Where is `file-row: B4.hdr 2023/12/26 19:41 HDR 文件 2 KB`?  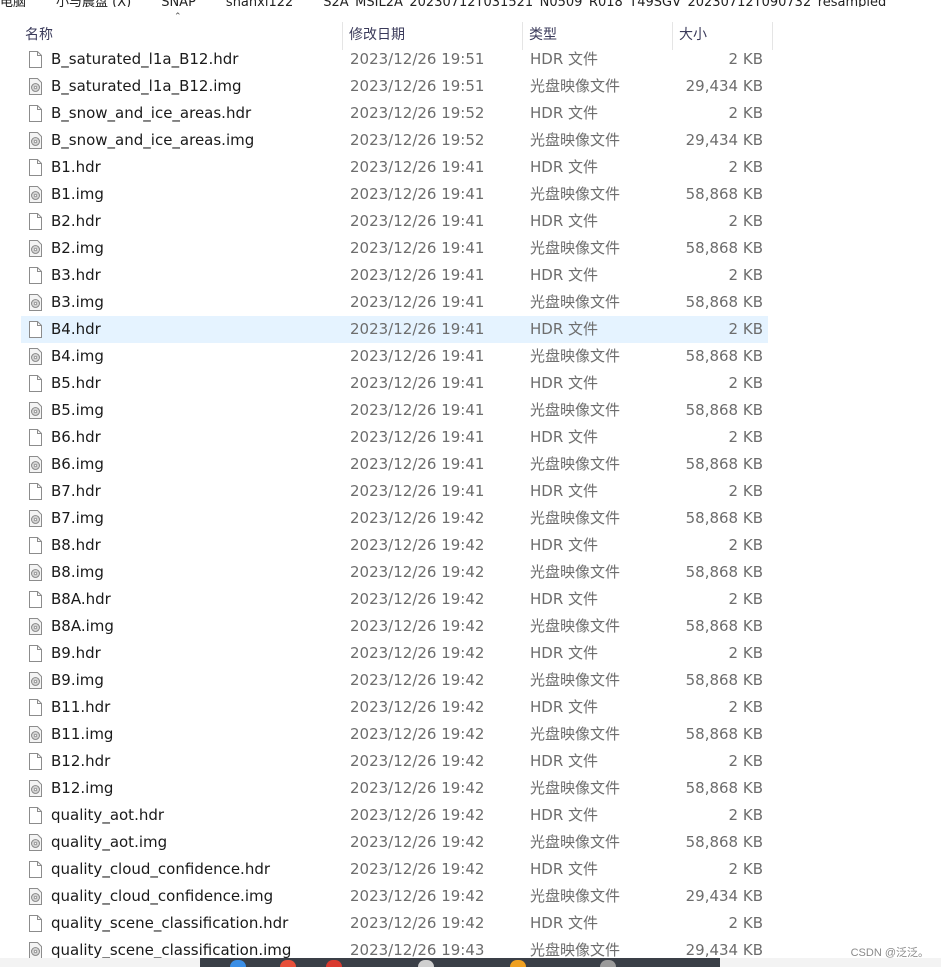
file-row: B4.hdr 2023/12/26 19:41 HDR 文件 2 KB is located at coordinates (394, 329).